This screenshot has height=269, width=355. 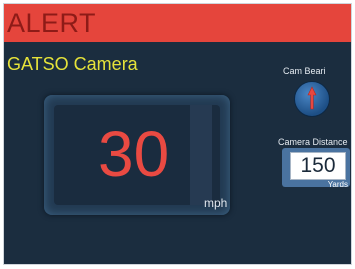 I want to click on speed-unit-label: mph, so click(x=216, y=203).